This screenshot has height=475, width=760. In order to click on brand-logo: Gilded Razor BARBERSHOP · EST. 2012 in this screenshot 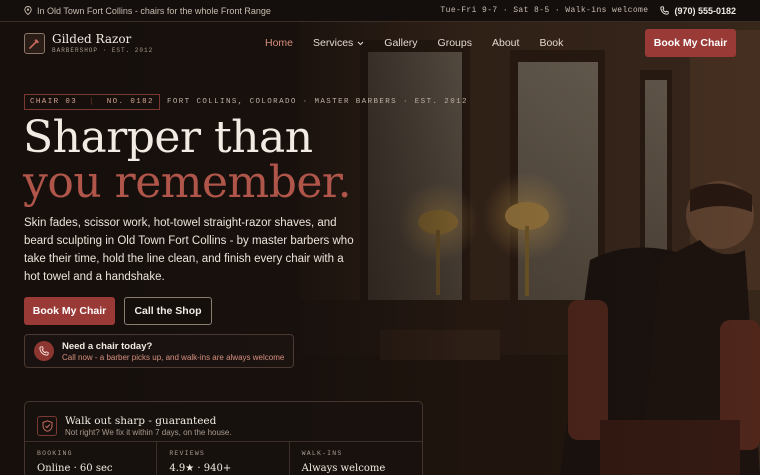, I will do `click(89, 42)`.